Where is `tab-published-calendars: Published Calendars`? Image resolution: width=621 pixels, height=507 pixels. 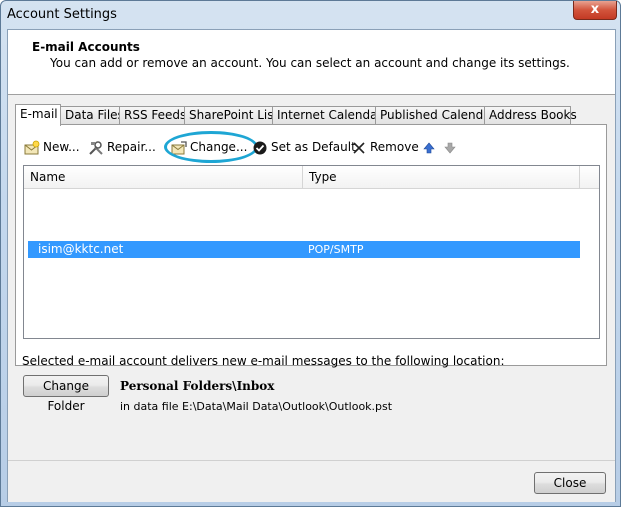 tab-published-calendars: Published Calendars is located at coordinates (438, 115).